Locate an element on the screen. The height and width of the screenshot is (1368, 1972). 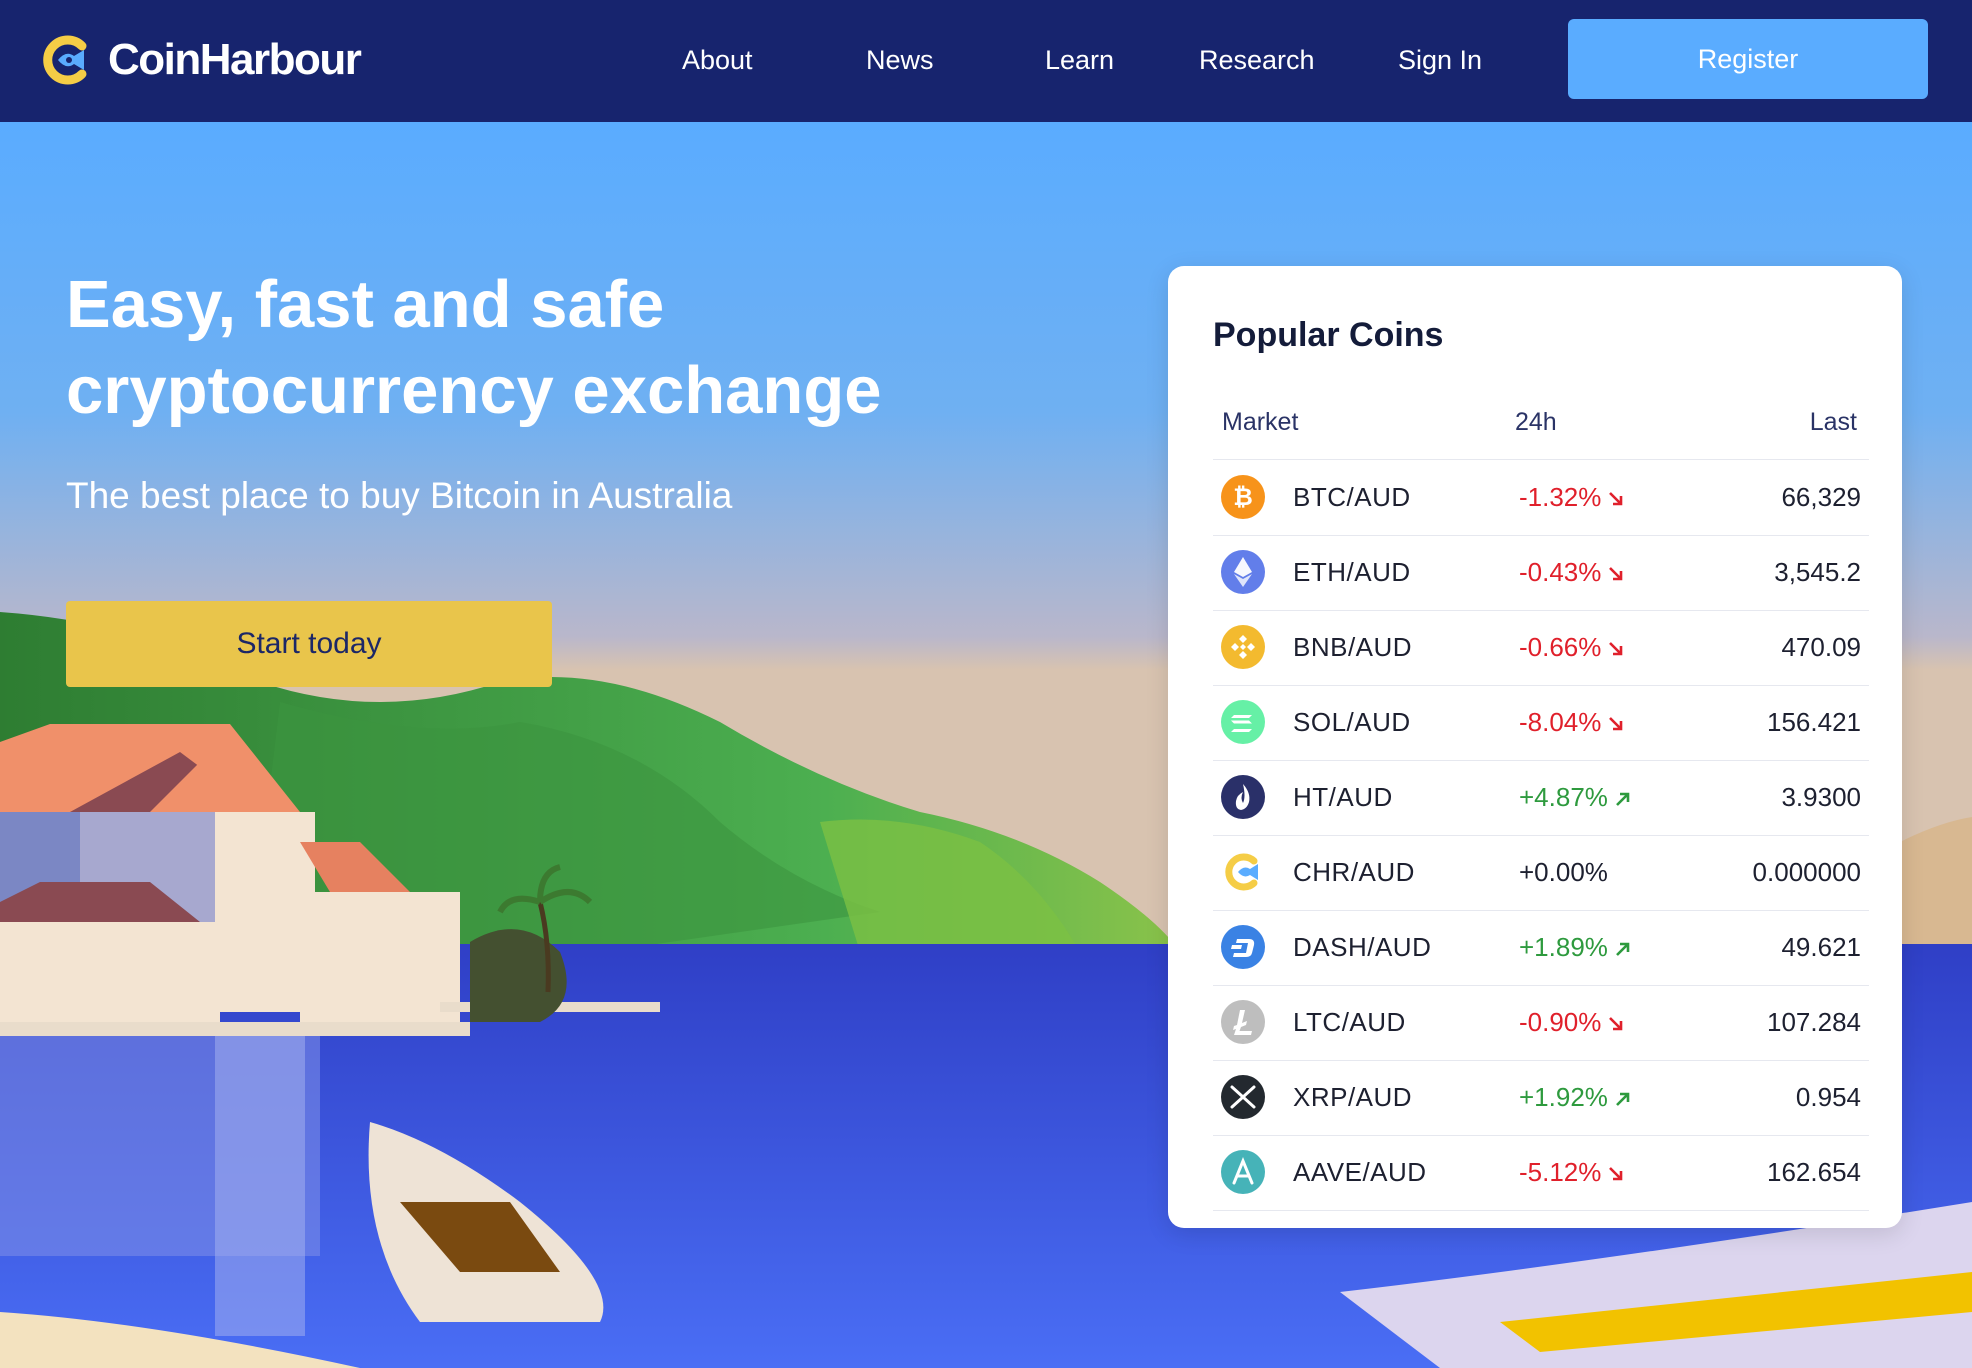
dash-icon is located at coordinates (1243, 947).